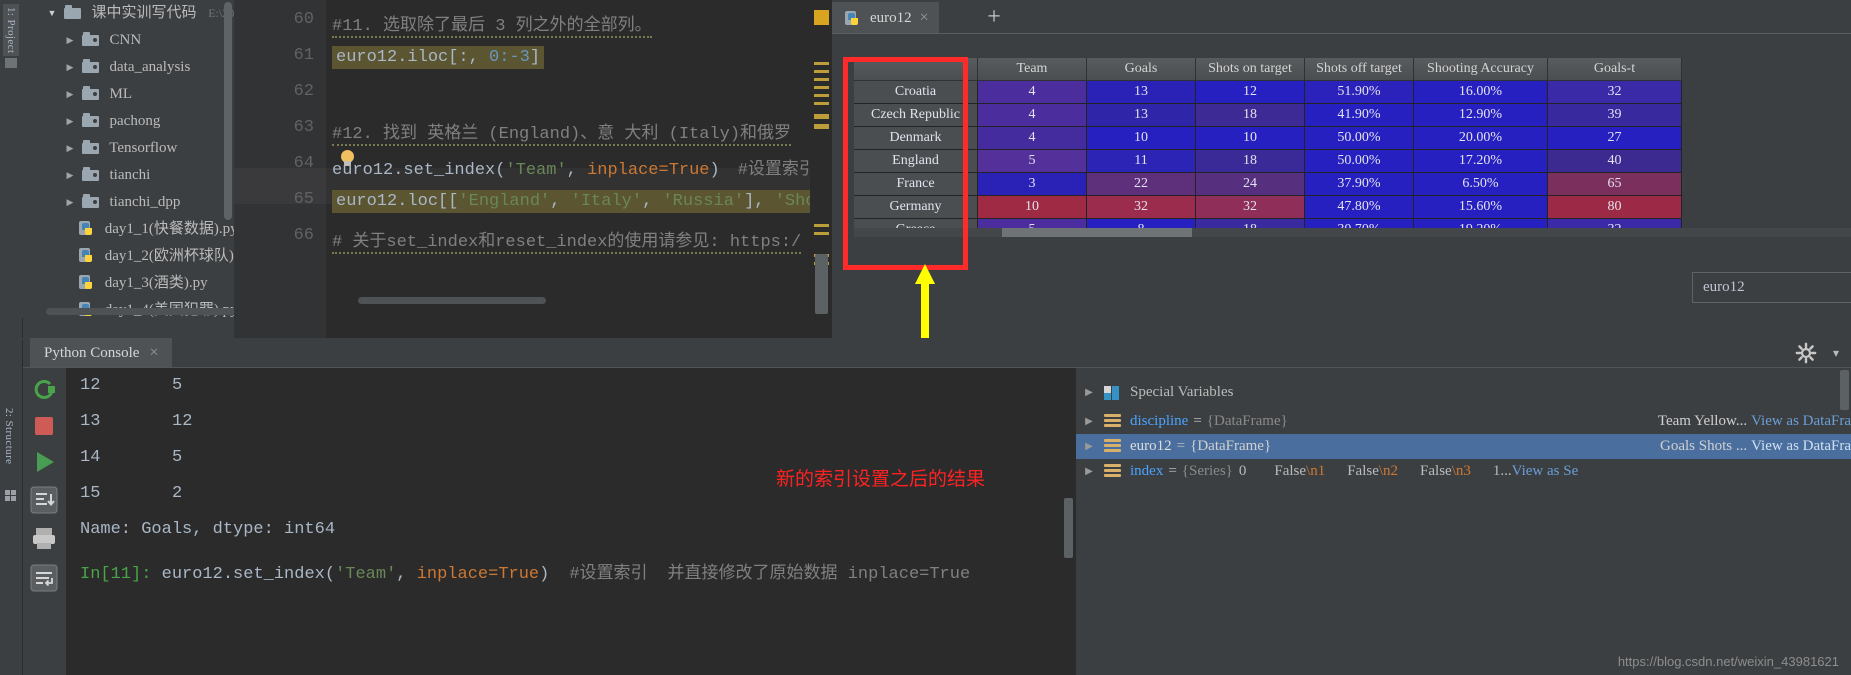 This screenshot has height=675, width=1851. I want to click on sidebar-tab-structure: 2: Structure, so click(9, 436).